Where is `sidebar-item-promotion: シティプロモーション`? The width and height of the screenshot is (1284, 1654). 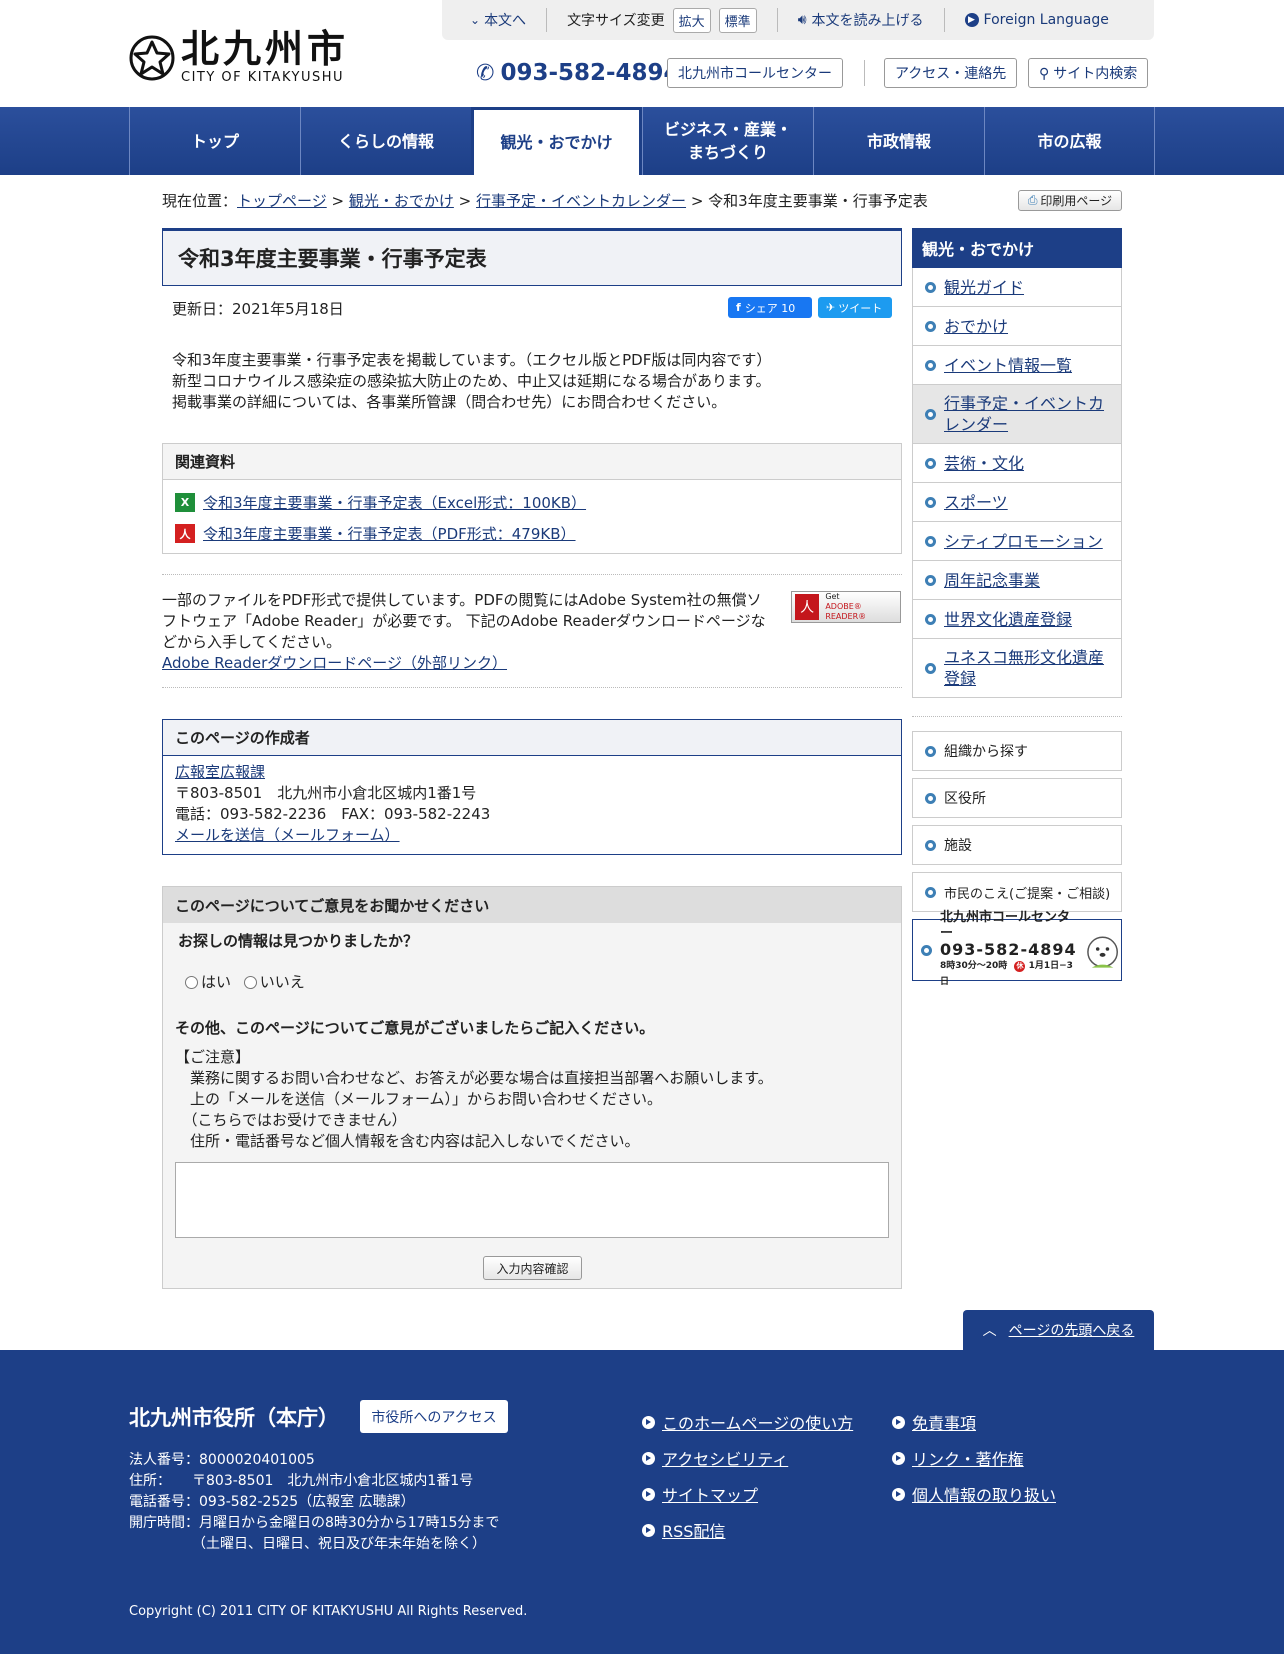
sidebar-item-promotion: シティプロモーション is located at coordinates (1017, 541).